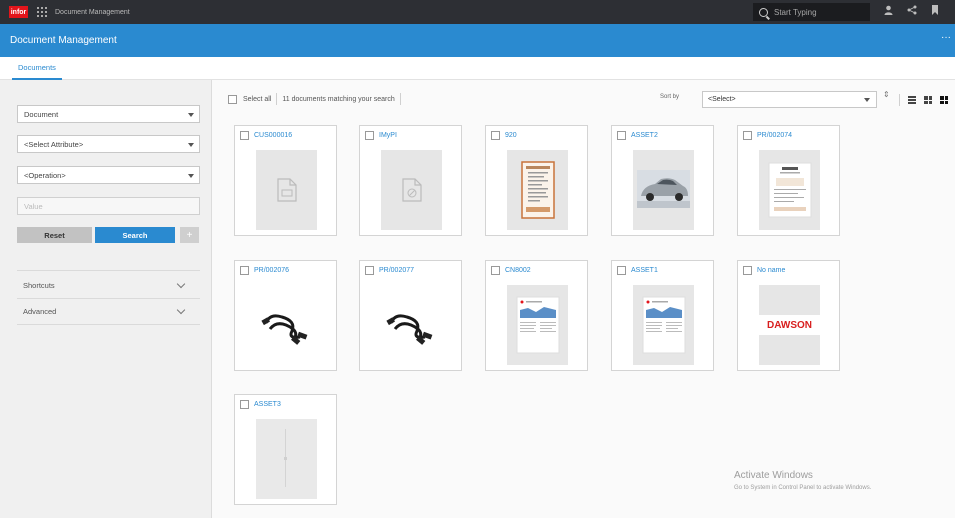 The image size is (955, 518). I want to click on document-card: PR/002076, so click(285, 315).